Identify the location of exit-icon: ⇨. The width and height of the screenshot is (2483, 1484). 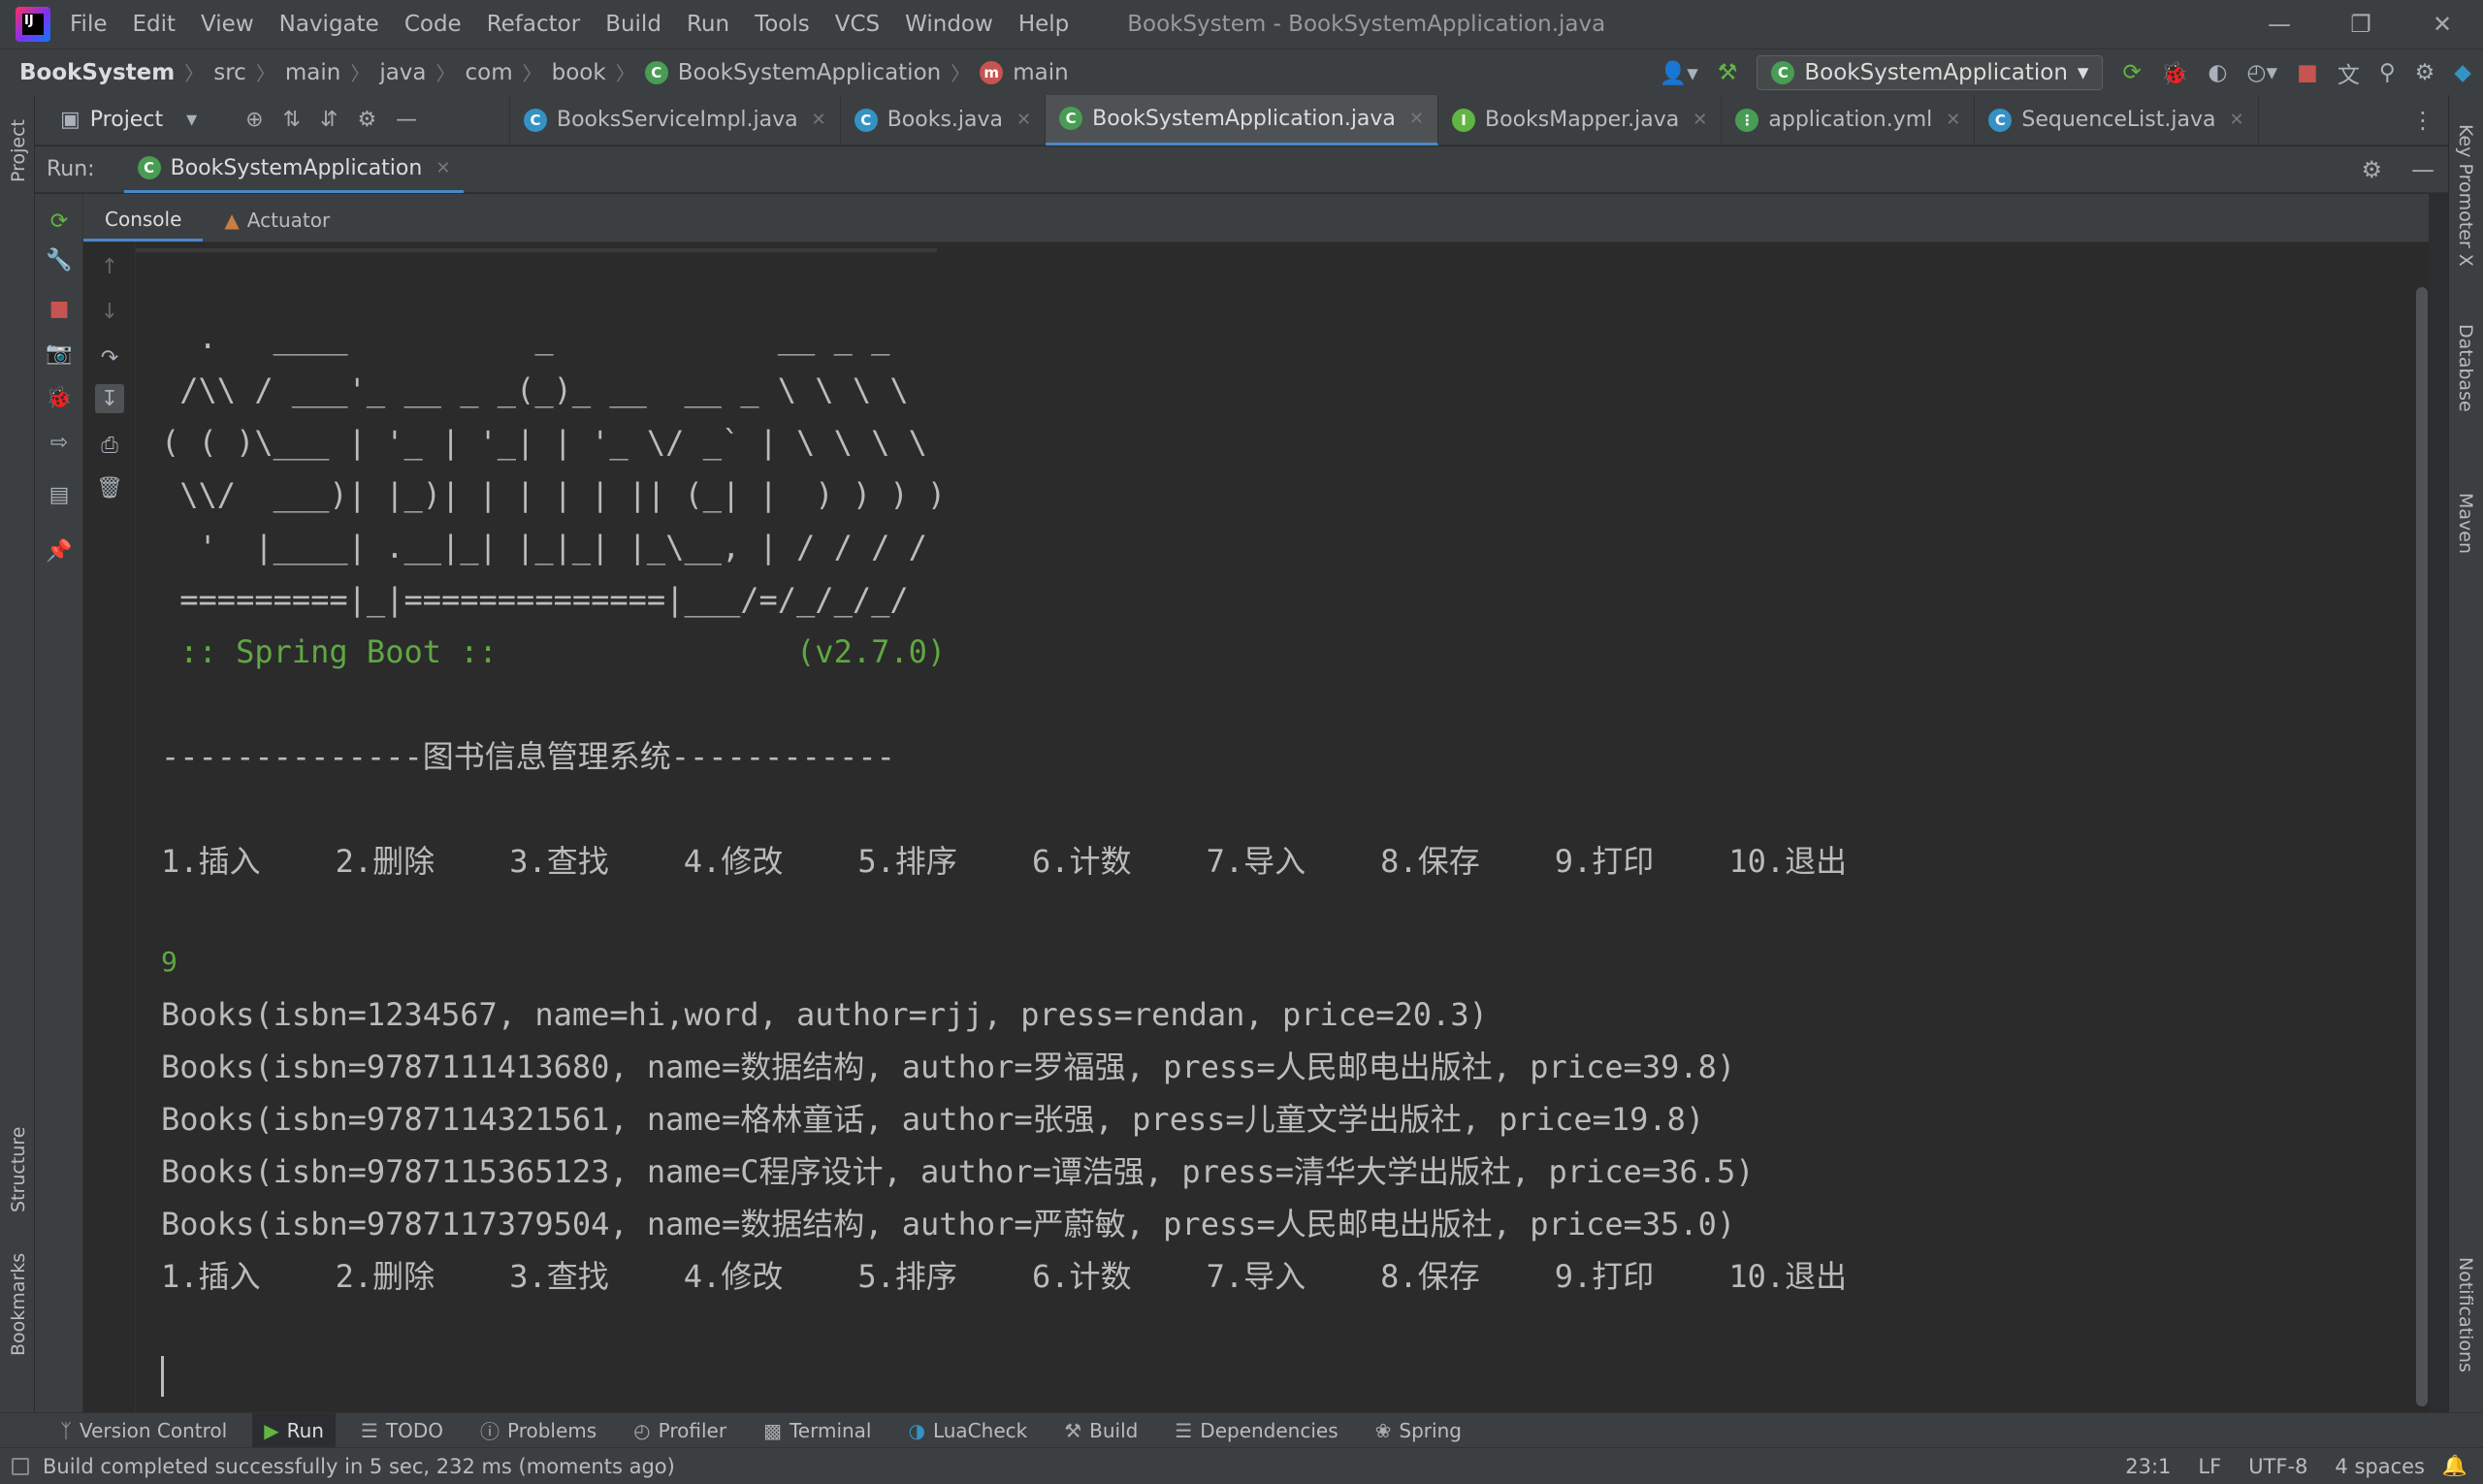
(60, 442).